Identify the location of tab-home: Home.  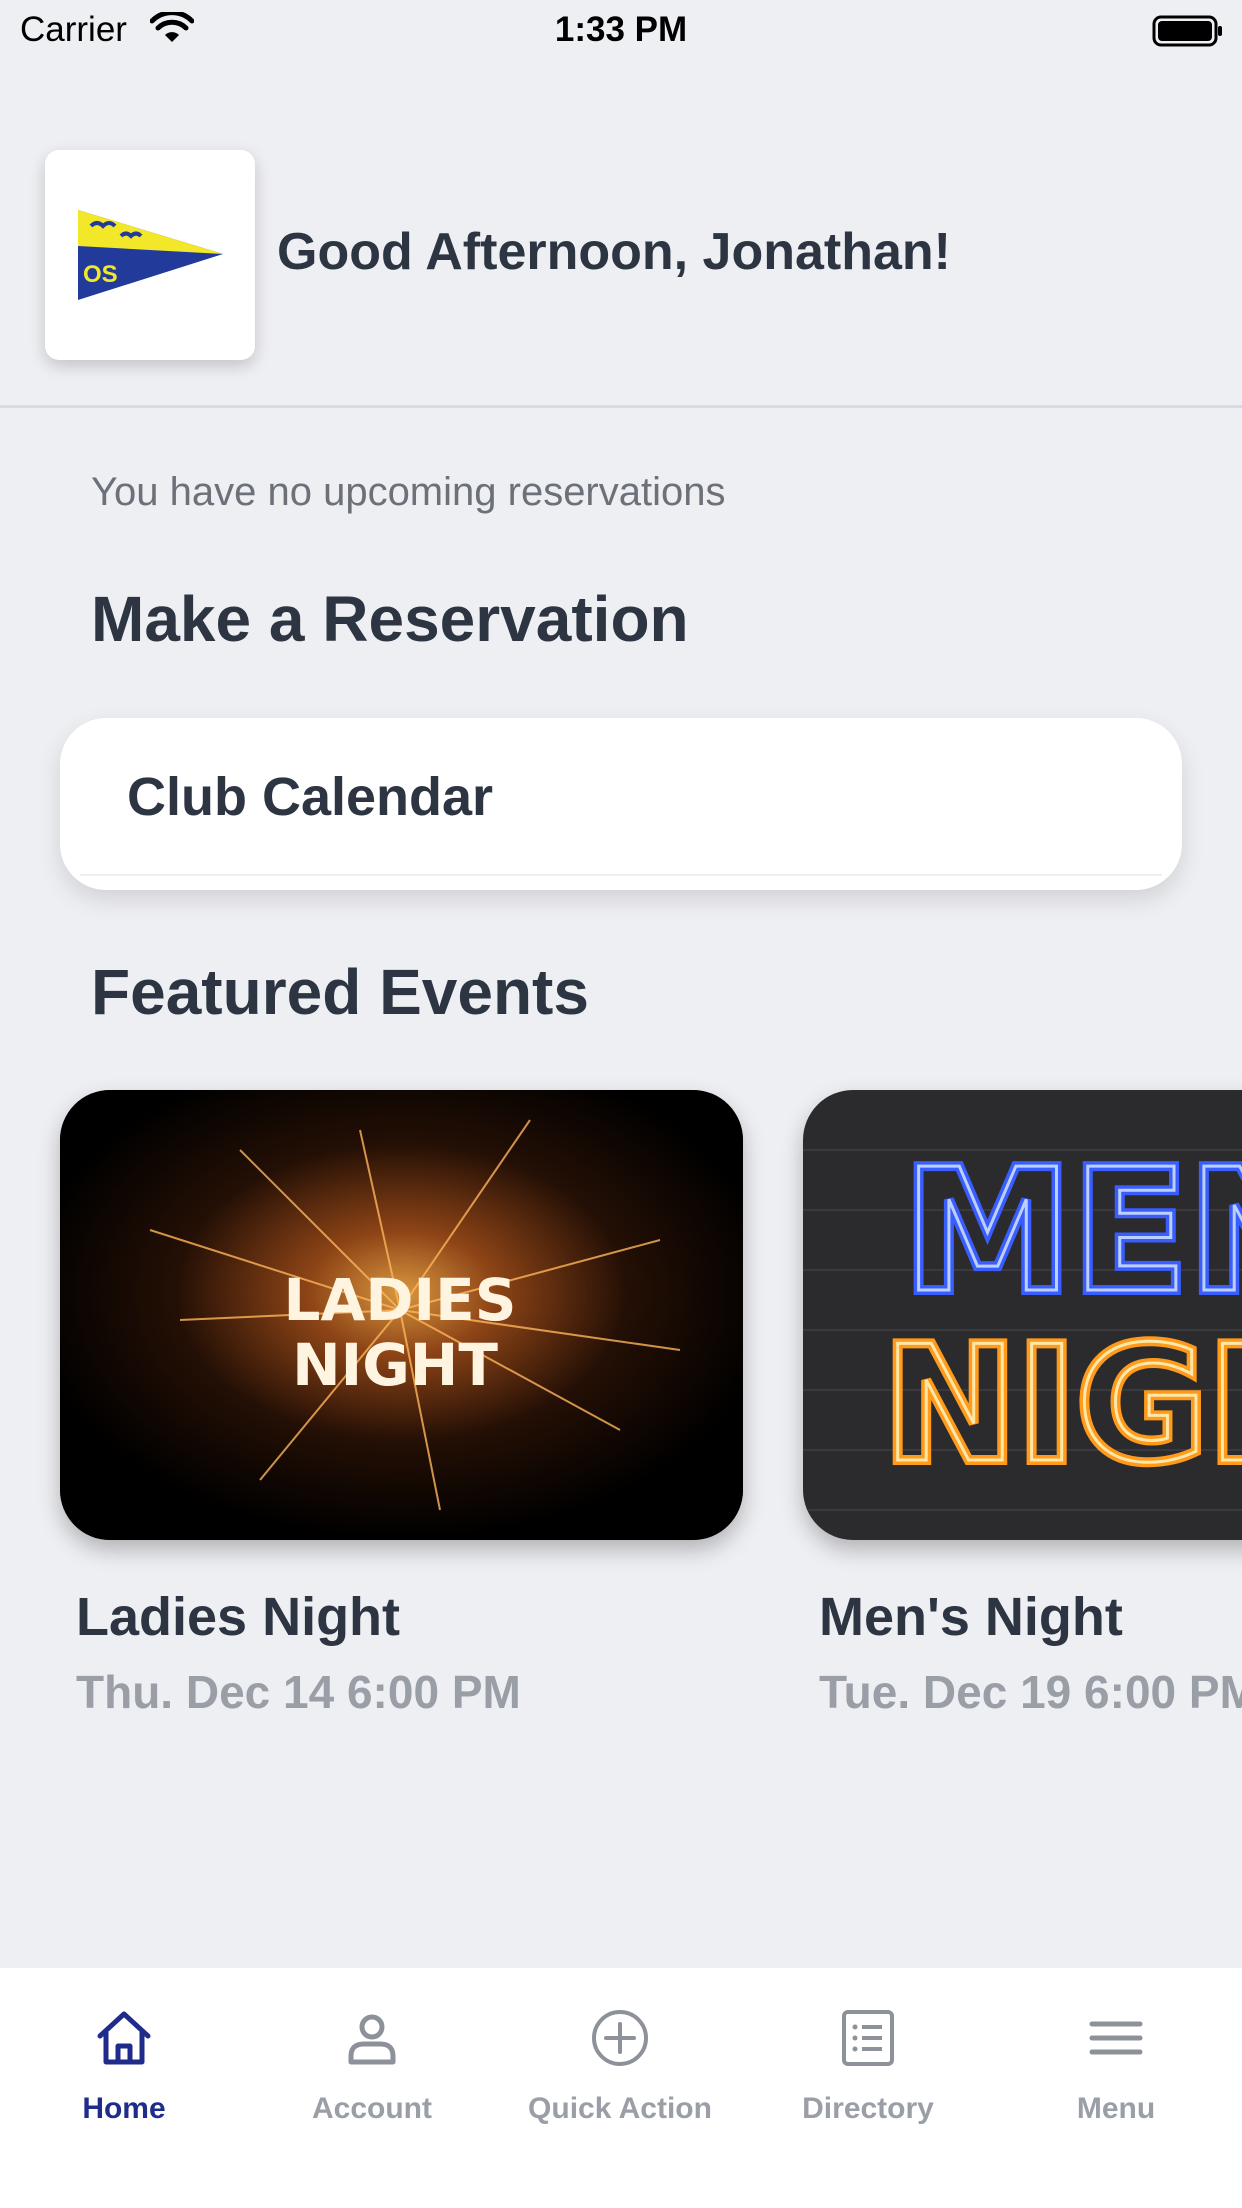
(124, 2083).